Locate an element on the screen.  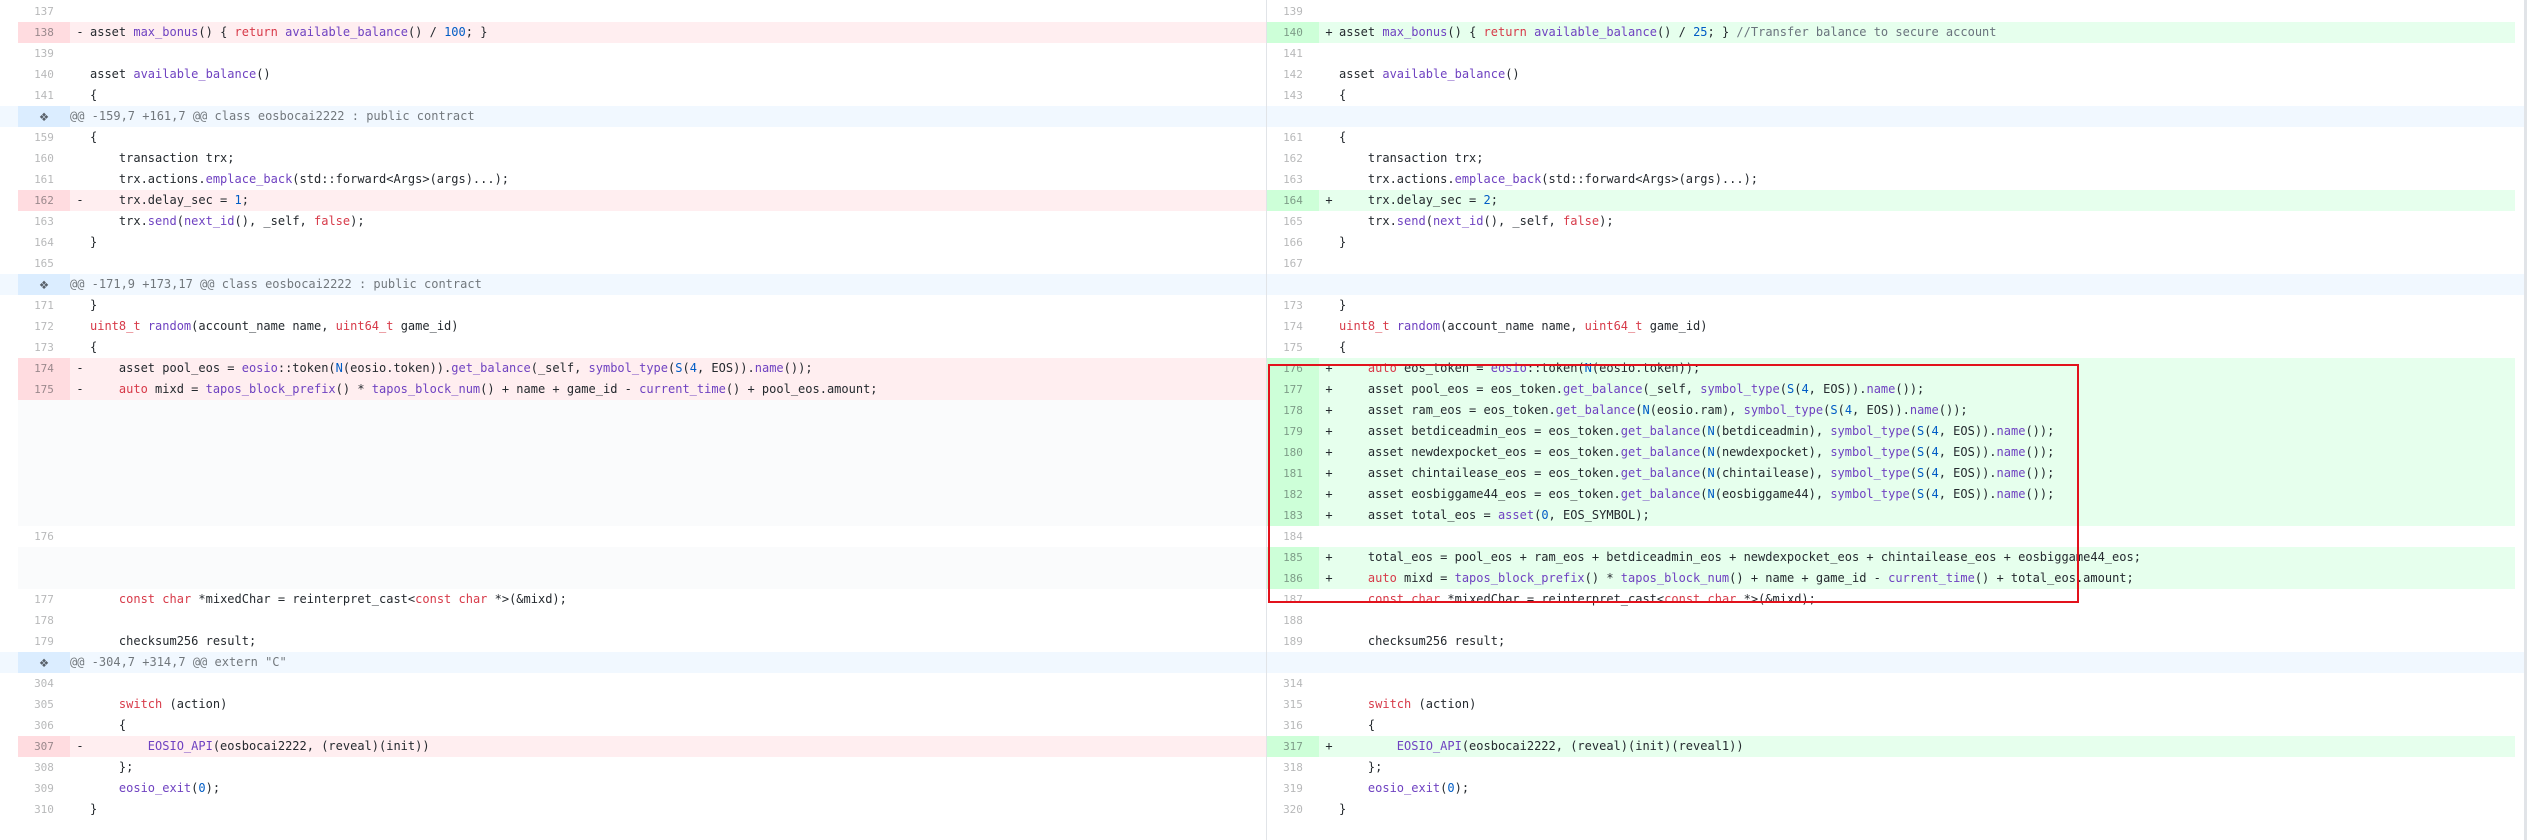
line-number: 316 is located at coordinates (1293, 725).